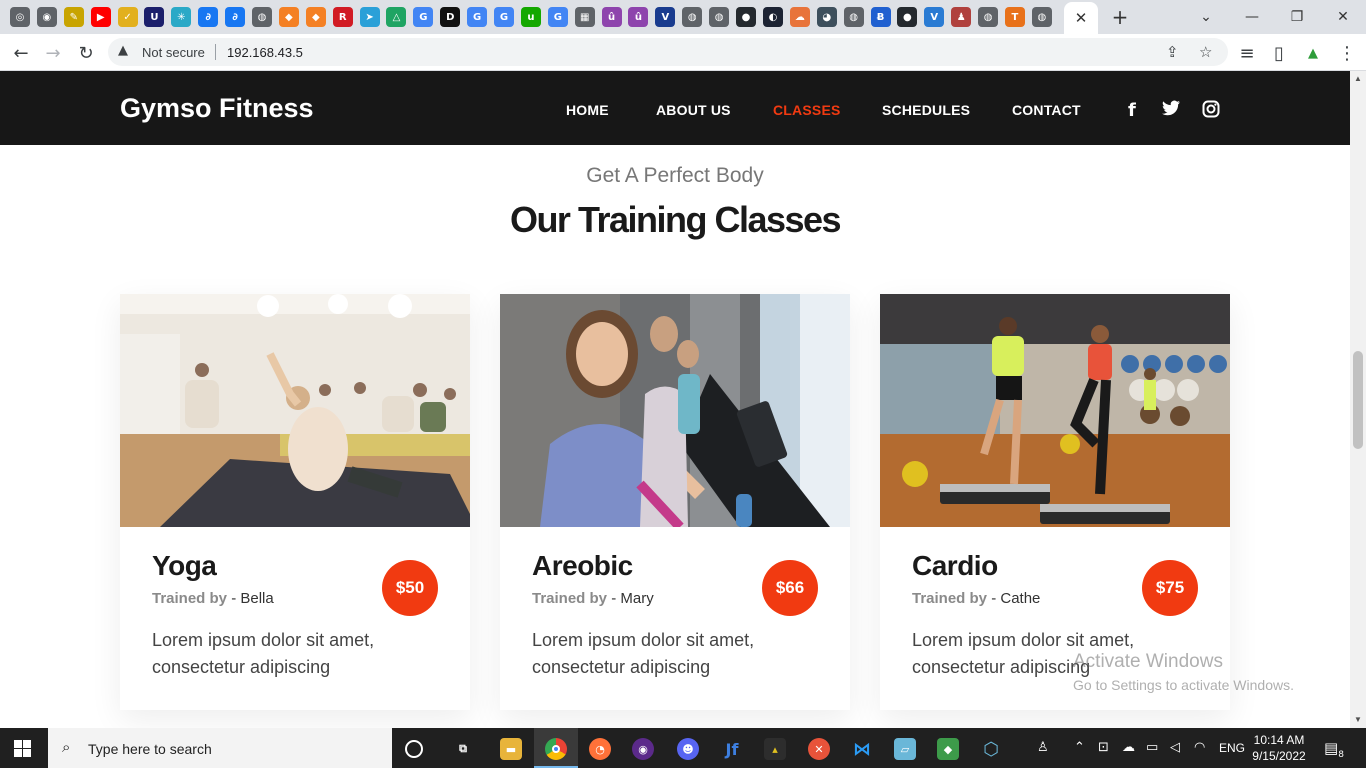 Image resolution: width=1366 pixels, height=768 pixels. Describe the element at coordinates (556, 749) in the screenshot. I see `chrome-icon` at that location.